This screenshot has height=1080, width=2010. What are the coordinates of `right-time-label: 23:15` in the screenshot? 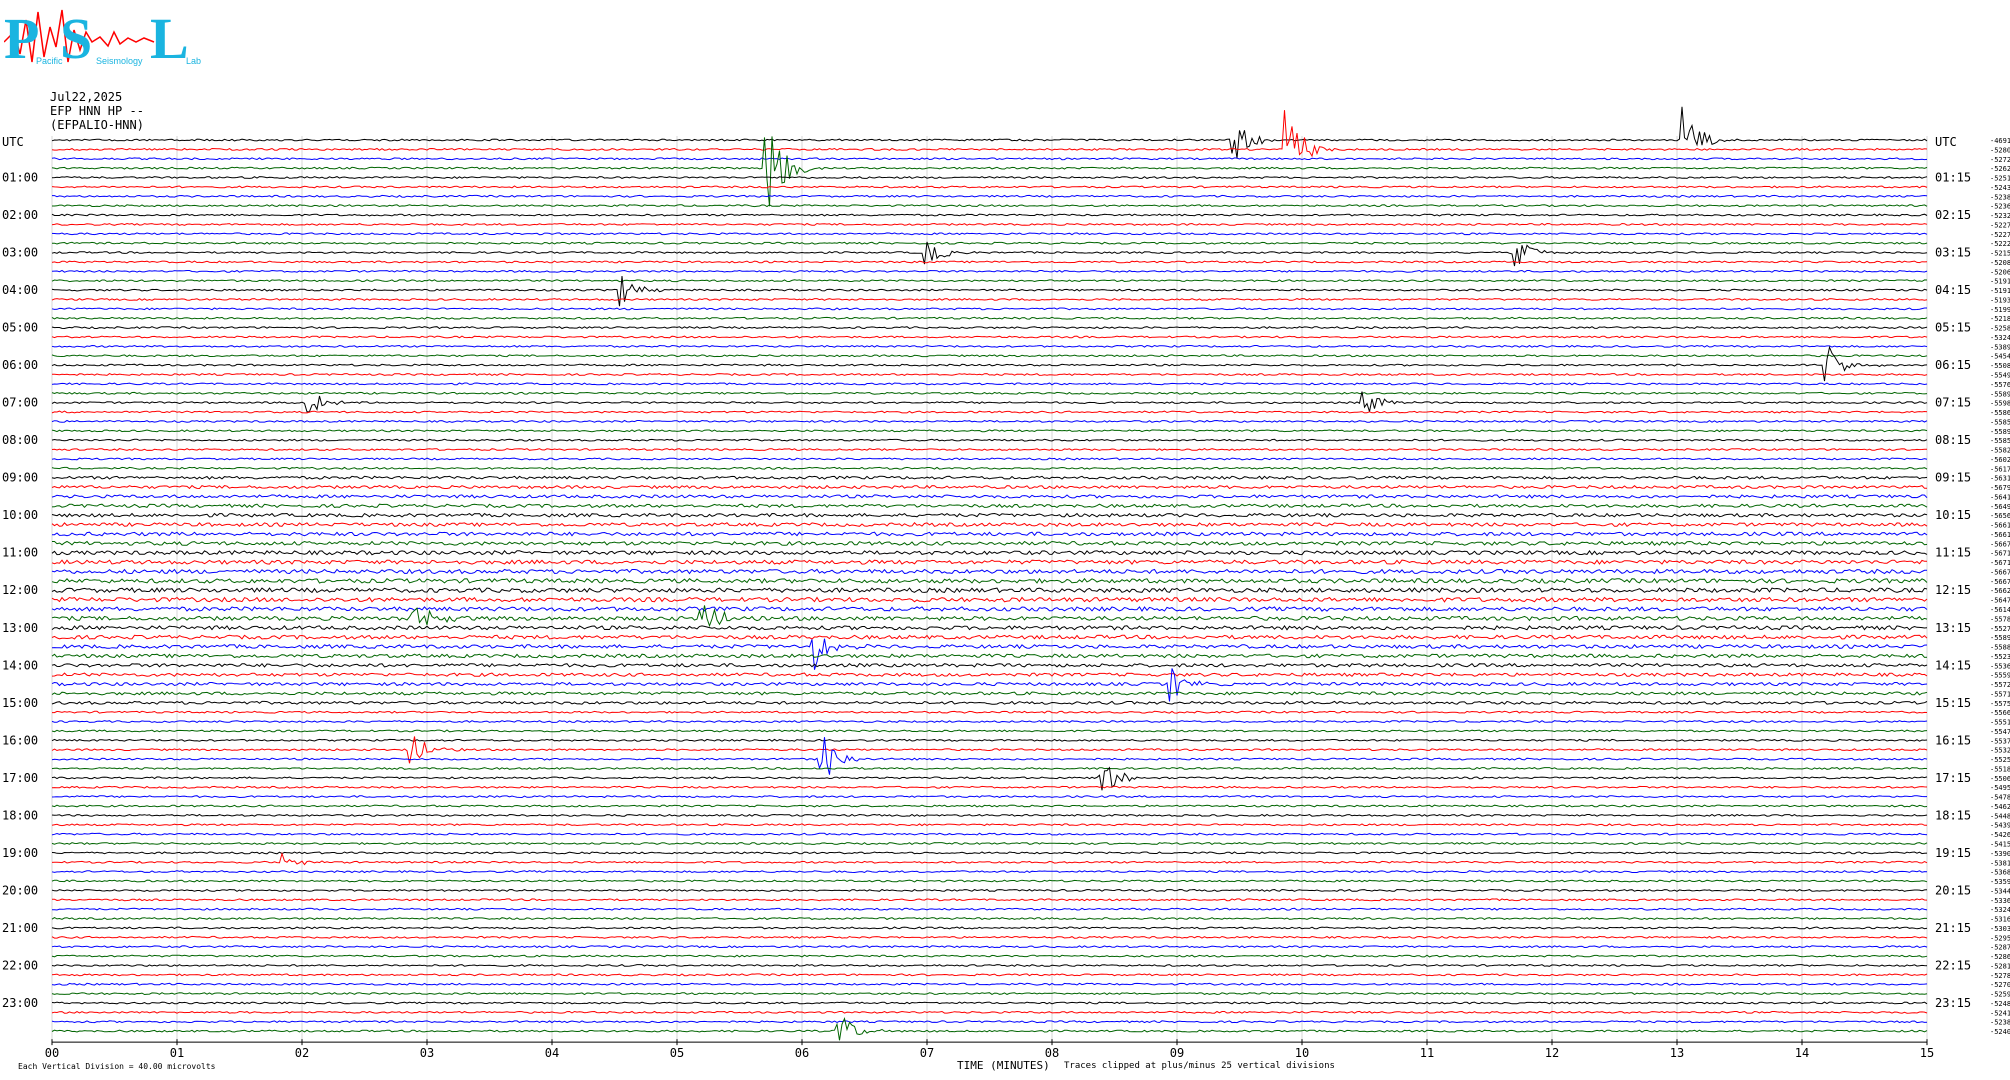 It's located at (1953, 1003).